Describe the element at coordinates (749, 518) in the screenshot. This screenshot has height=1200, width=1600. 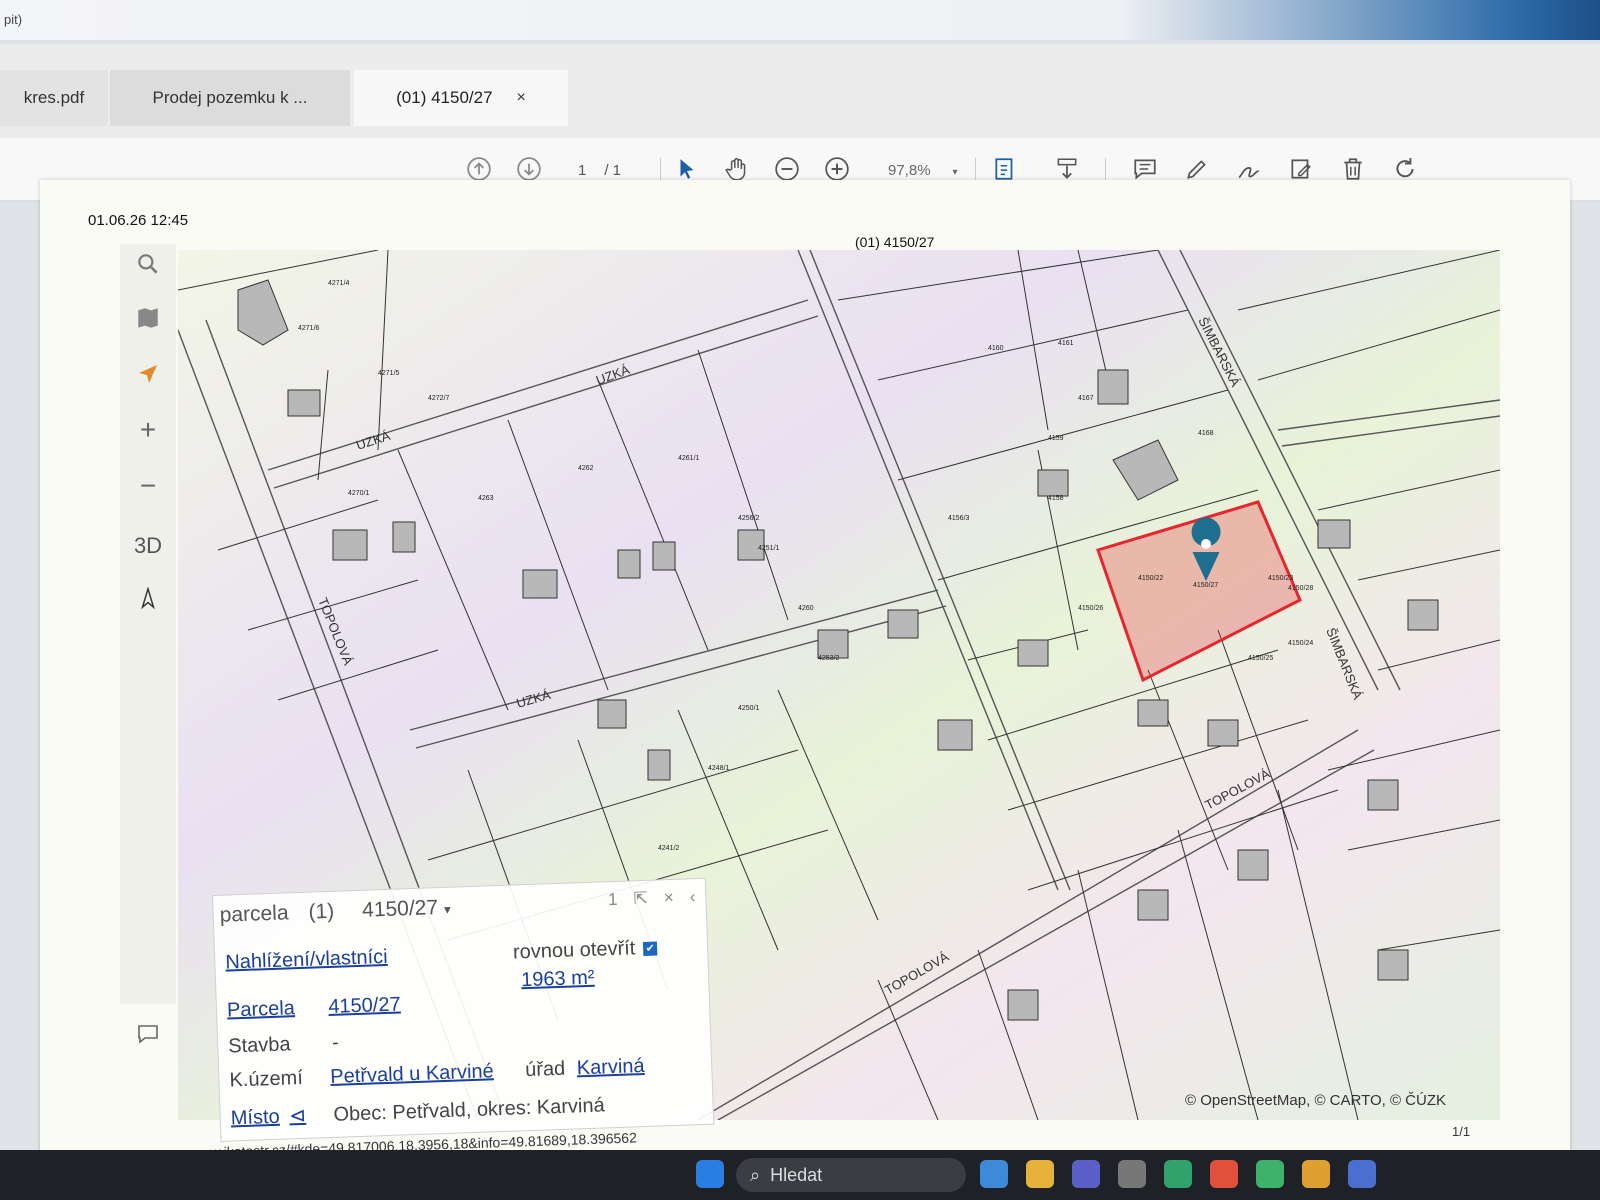
I see `parcel-number-label: 4256/2` at that location.